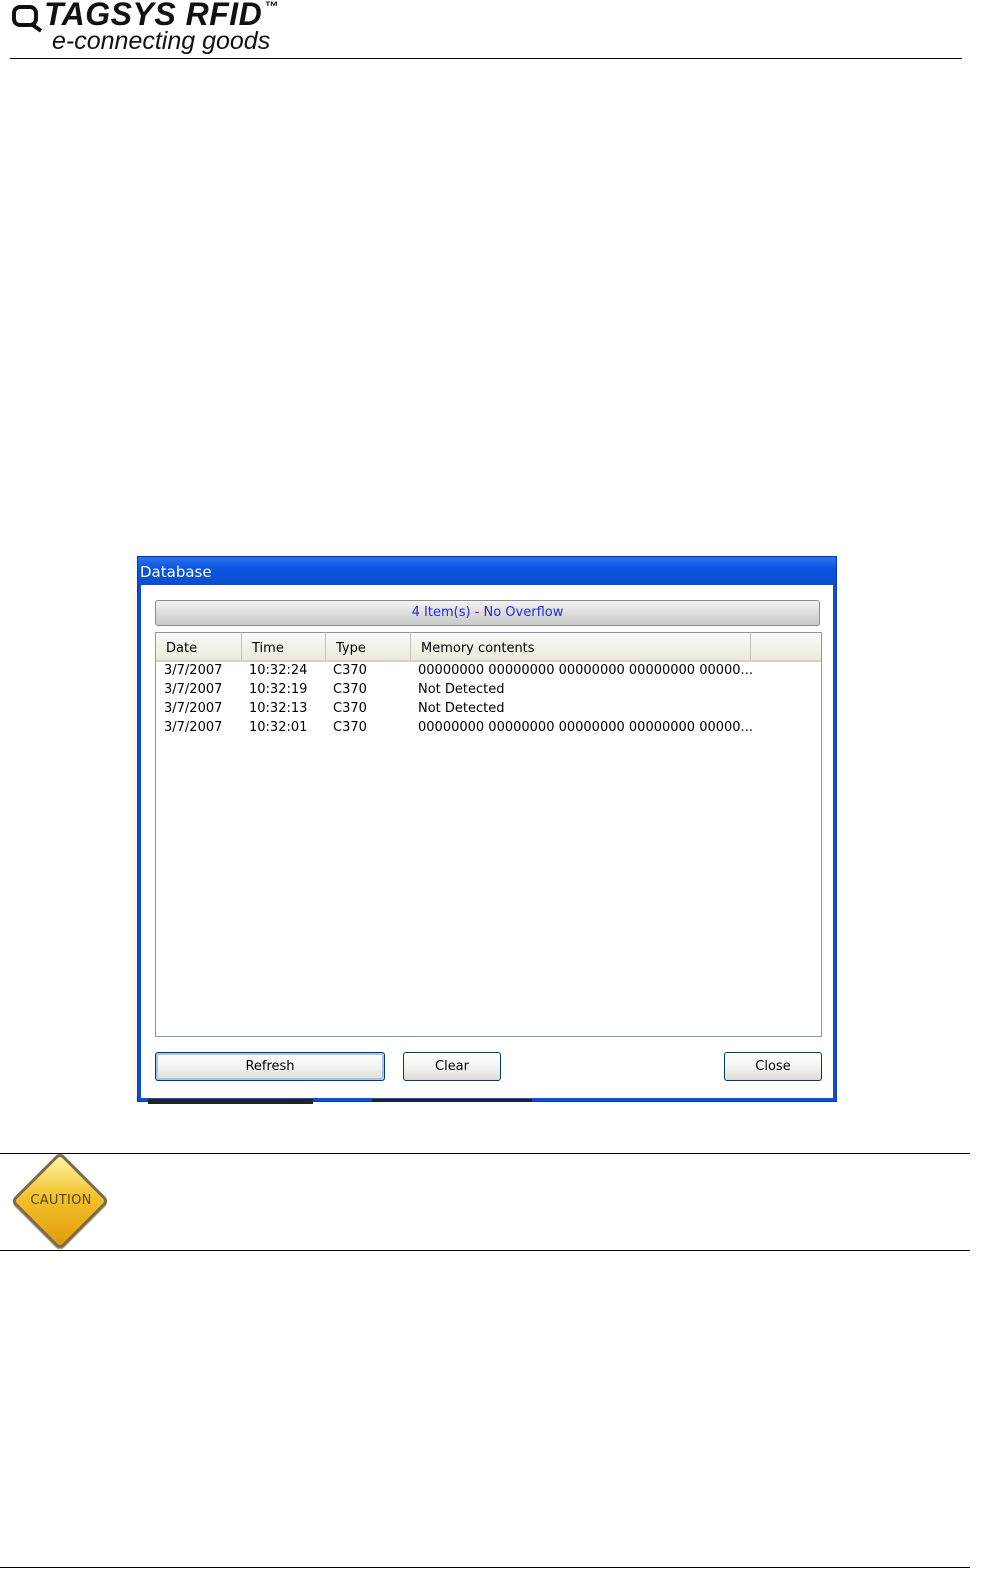 Image resolution: width=987 pixels, height=1596 pixels. What do you see at coordinates (161, 41) in the screenshot?
I see `logo-tagline: e-connecting goods` at bounding box center [161, 41].